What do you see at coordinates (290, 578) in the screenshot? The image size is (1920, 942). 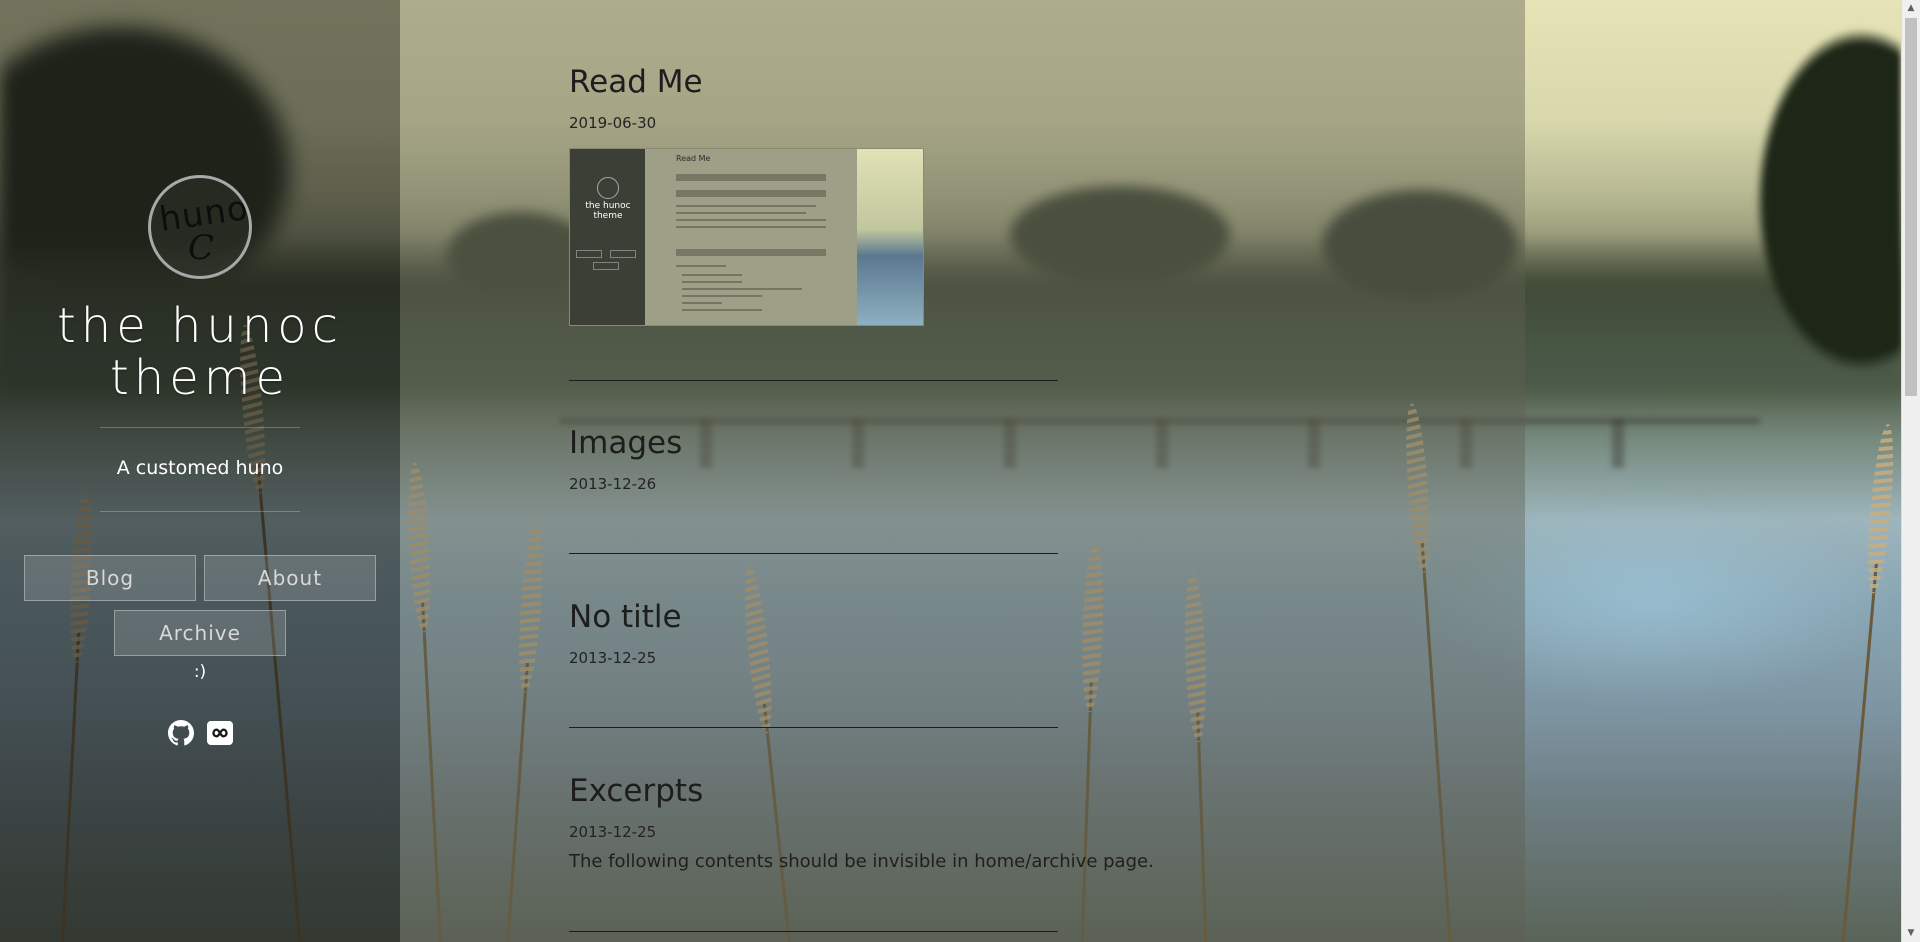 I see `nav-about-button: About` at bounding box center [290, 578].